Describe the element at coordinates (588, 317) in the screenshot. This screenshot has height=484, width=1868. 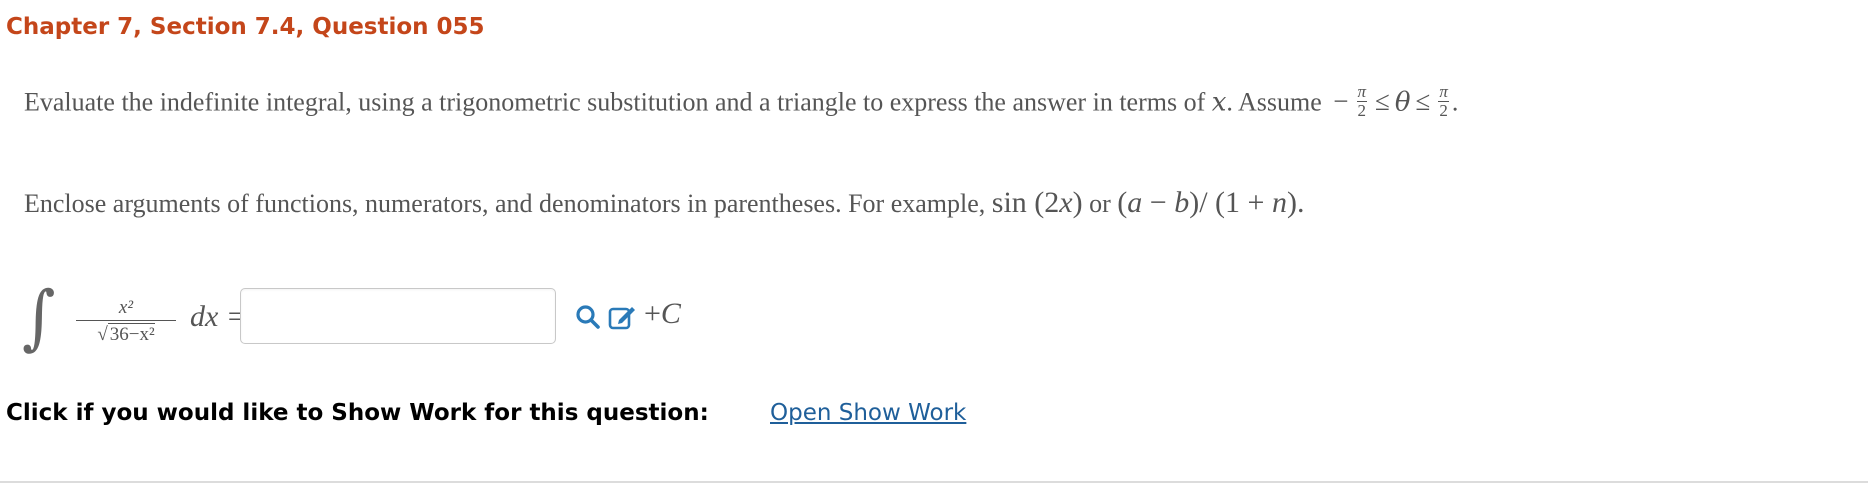
I see `search-icon` at that location.